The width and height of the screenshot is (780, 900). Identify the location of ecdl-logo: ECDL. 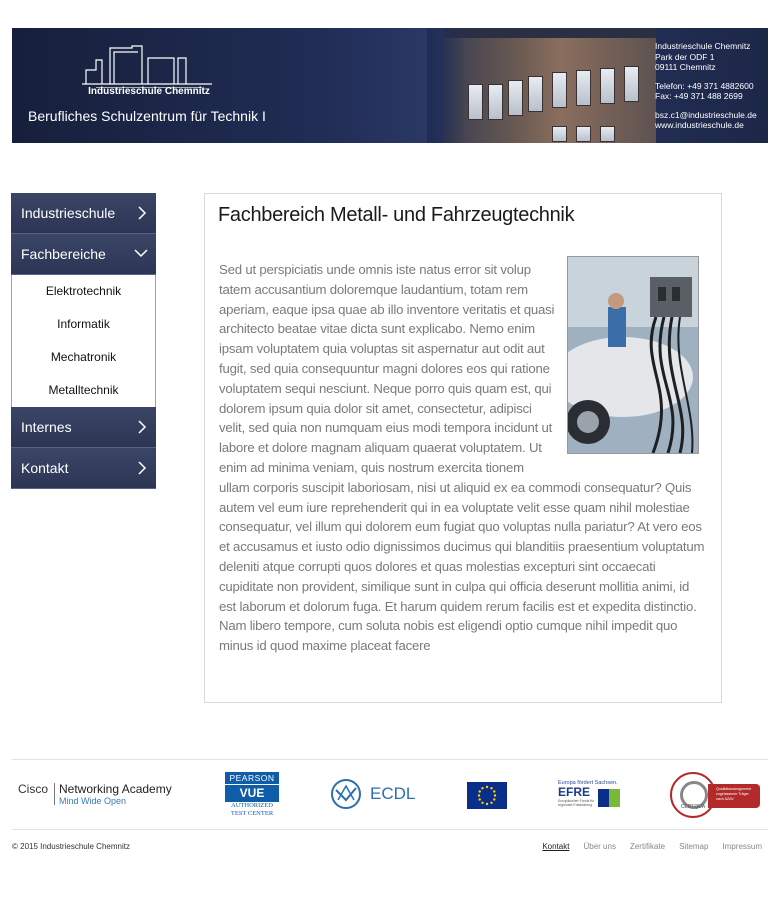
(380, 795).